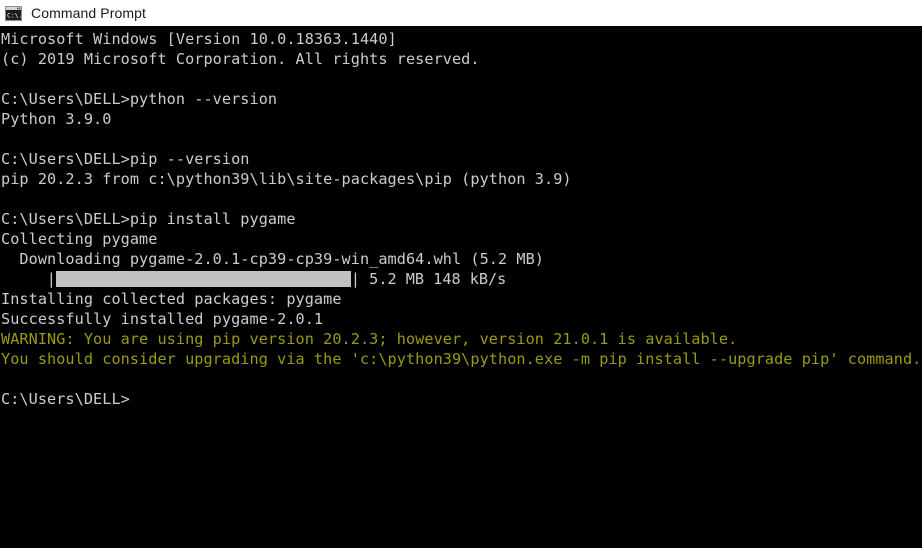  I want to click on download-progress-line: | | 5.2 MB 148 kB/s, so click(461, 279).